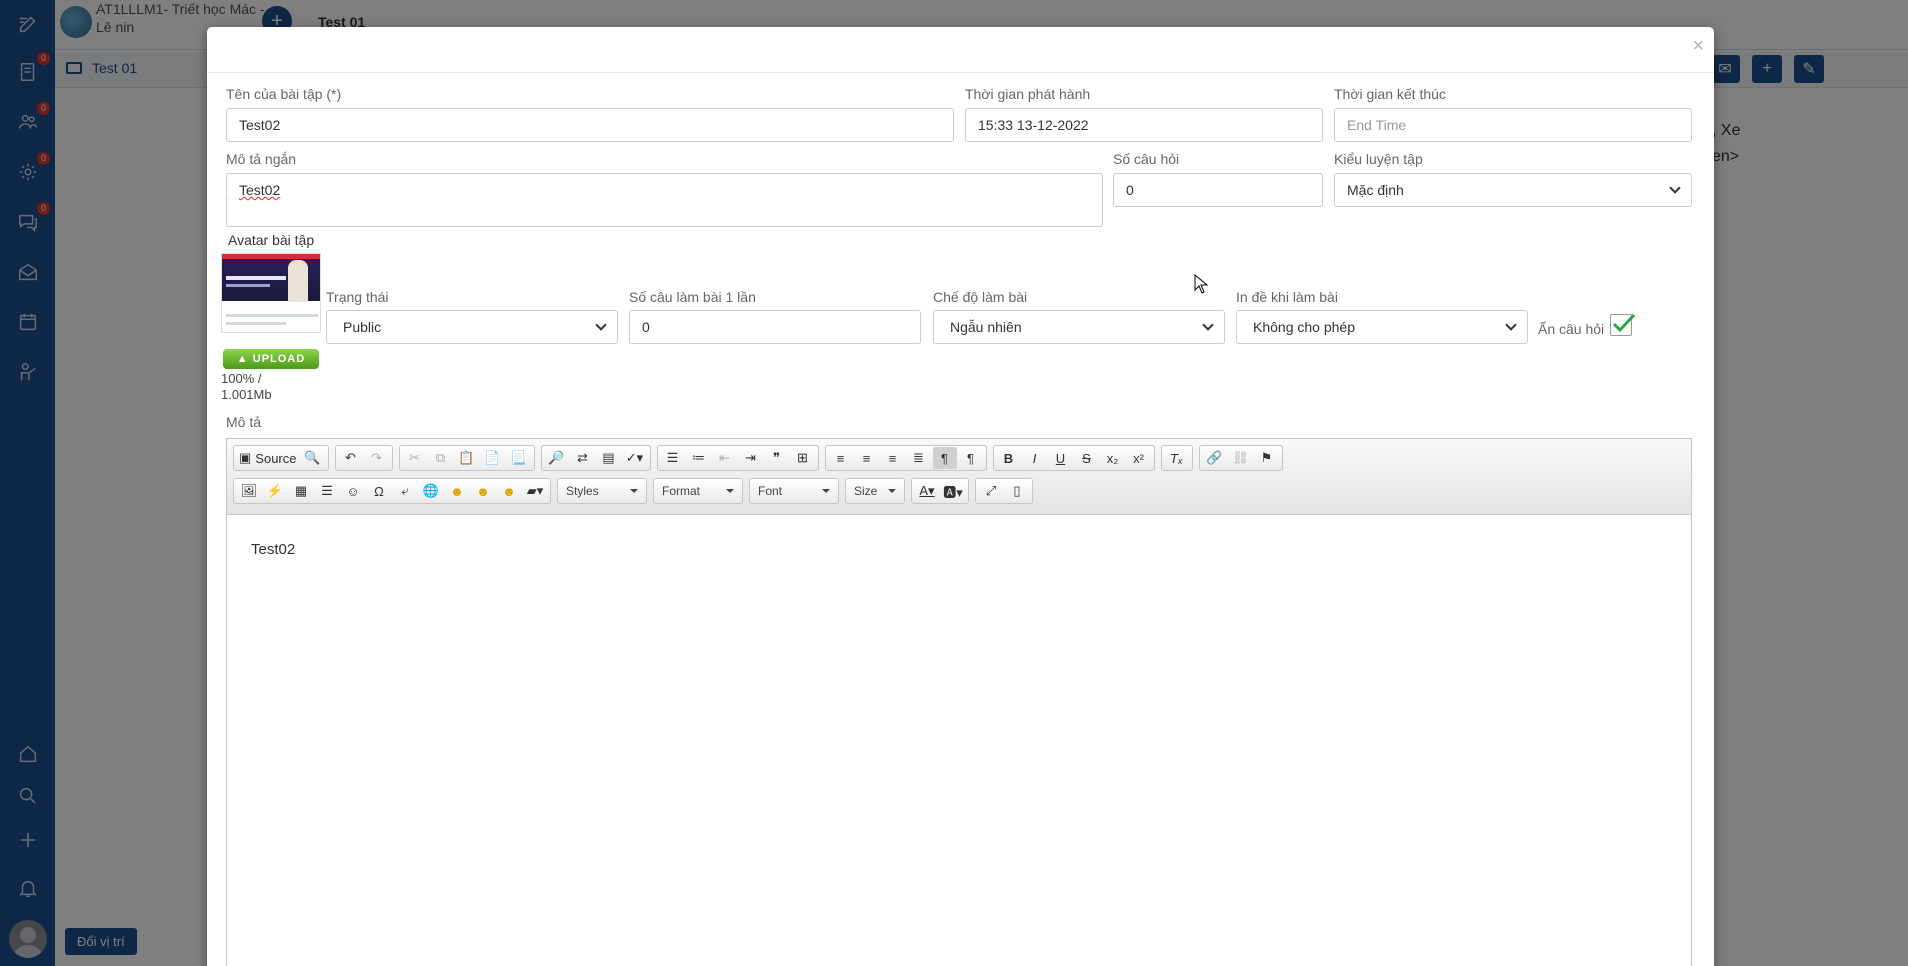 The height and width of the screenshot is (966, 1908). What do you see at coordinates (777, 458) in the screenshot?
I see `blockquote-icon: ❞` at bounding box center [777, 458].